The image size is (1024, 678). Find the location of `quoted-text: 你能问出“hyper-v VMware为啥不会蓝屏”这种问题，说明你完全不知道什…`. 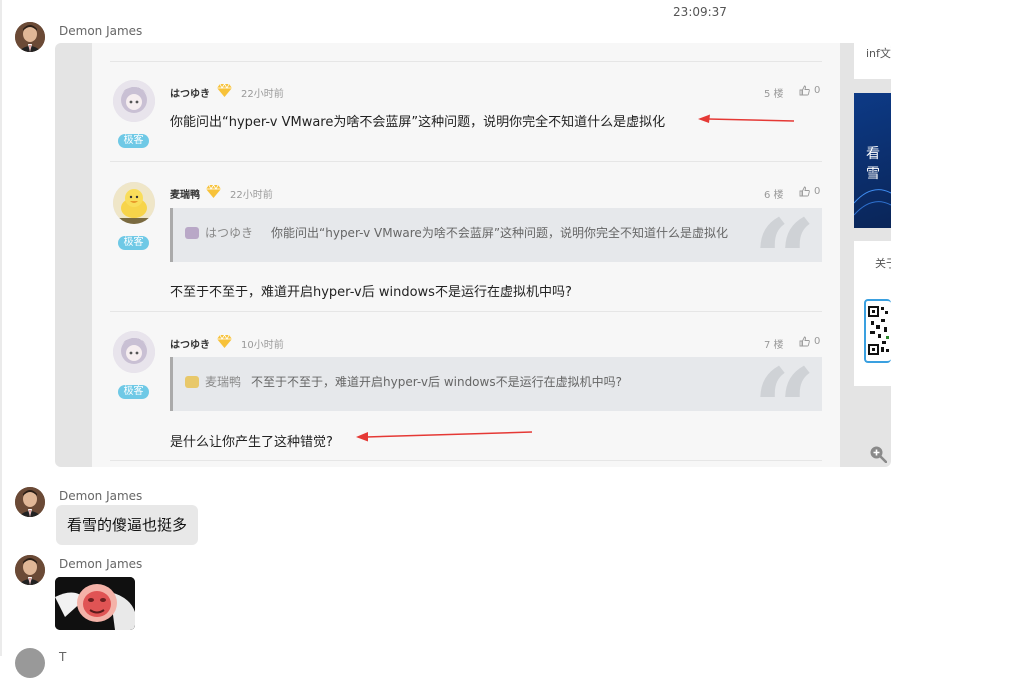

quoted-text: 你能问出“hyper-v VMware为啥不会蓝屏”这种问题，说明你完全不知道什… is located at coordinates (500, 233).